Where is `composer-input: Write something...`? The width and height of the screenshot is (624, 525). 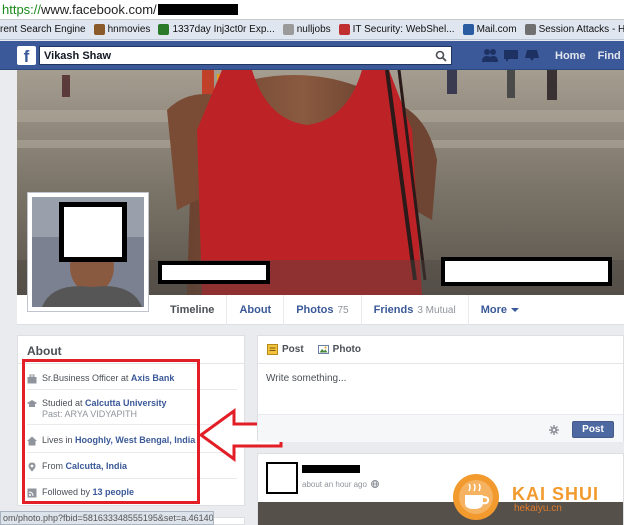
composer-input: Write something... is located at coordinates (306, 378).